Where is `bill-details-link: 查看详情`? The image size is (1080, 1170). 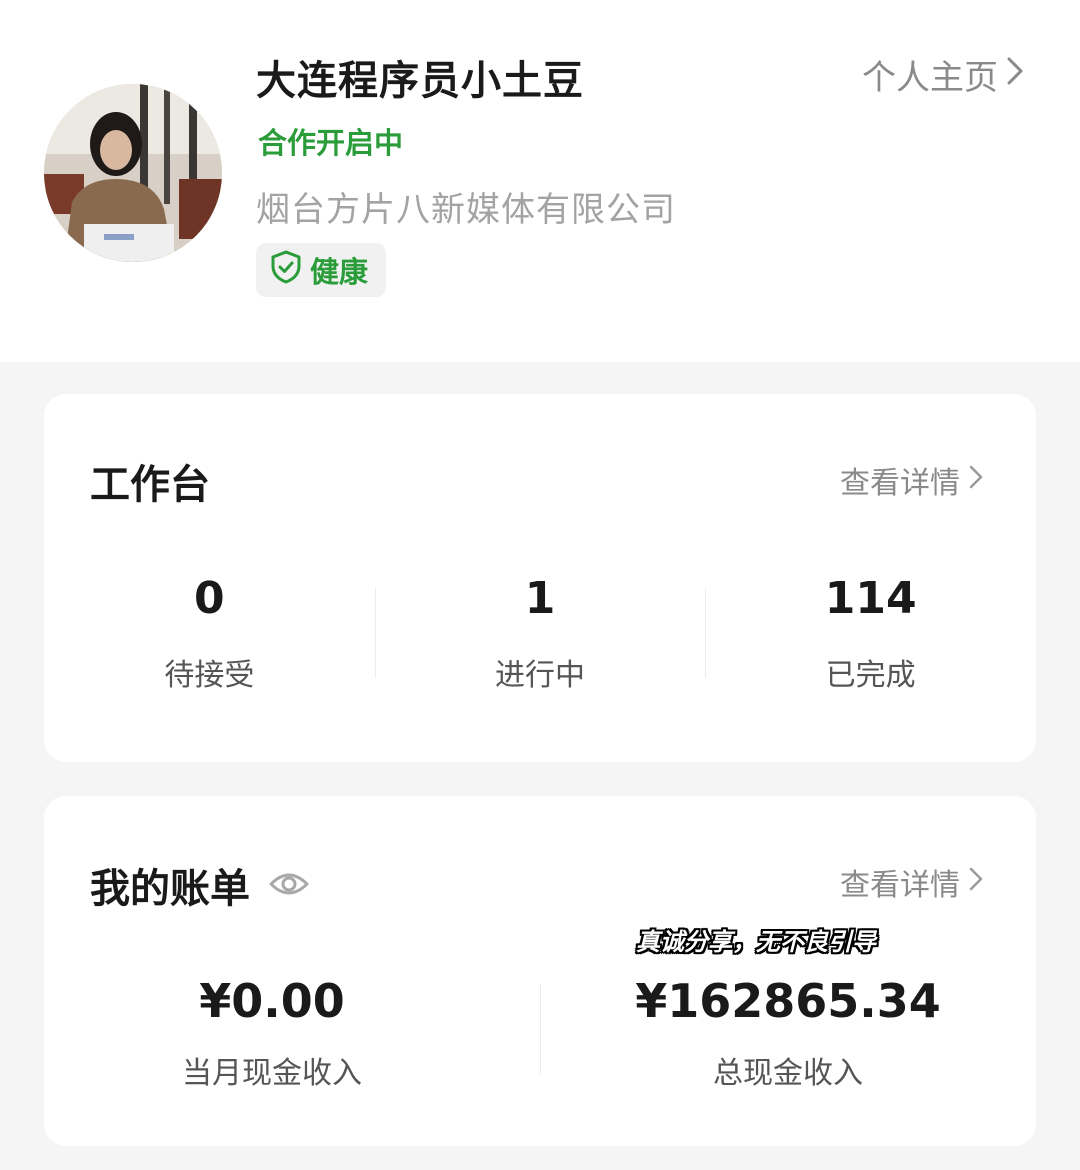
bill-details-link: 查看详情 is located at coordinates (912, 882).